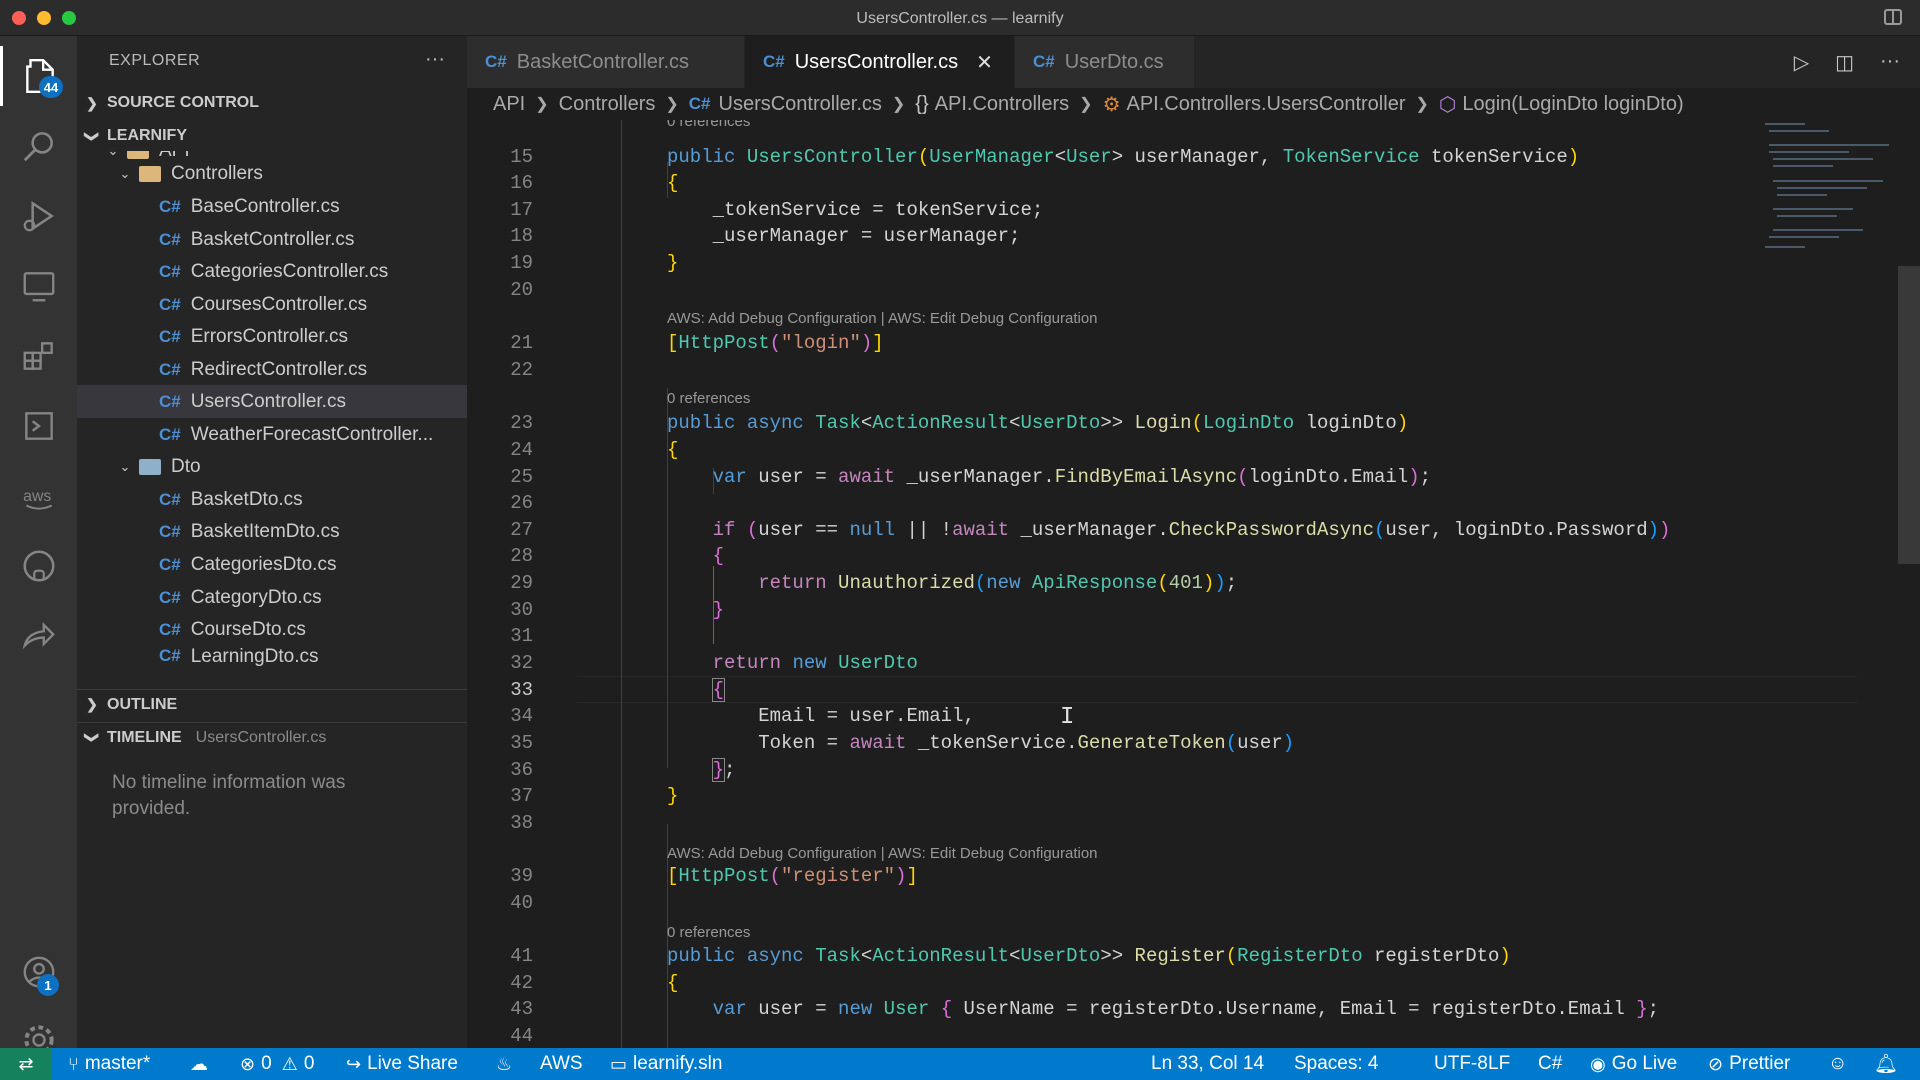 Image resolution: width=1920 pixels, height=1080 pixels. I want to click on aws-toolkit-activity, so click(38, 426).